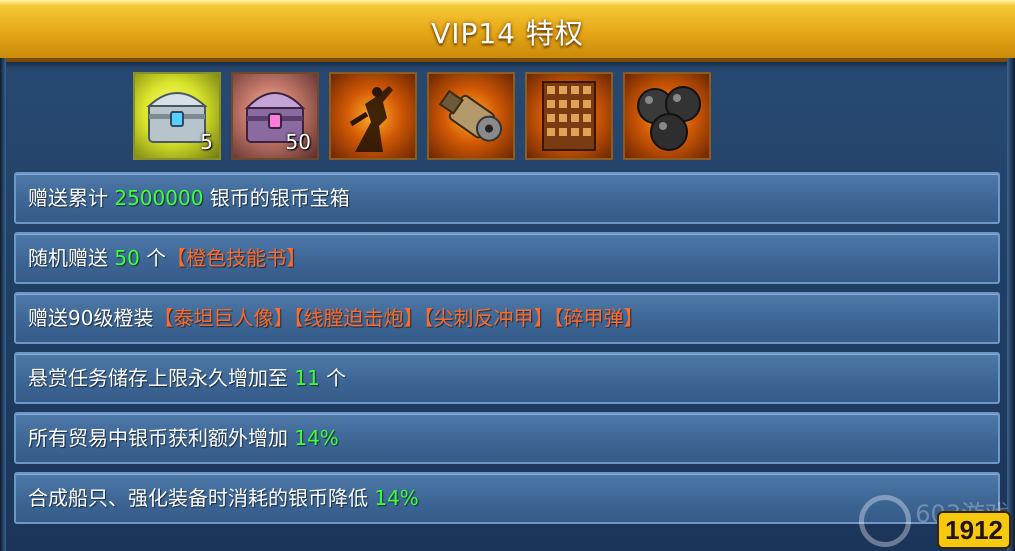 The width and height of the screenshot is (1015, 551). I want to click on frame-left, so click(3, 304).